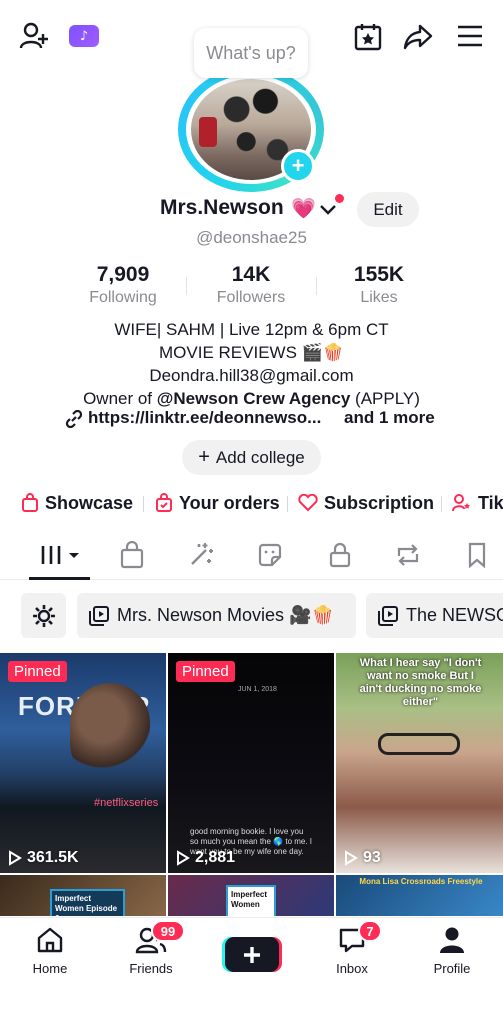 The height and width of the screenshot is (1023, 503). I want to click on bookmark-icon, so click(477, 555).